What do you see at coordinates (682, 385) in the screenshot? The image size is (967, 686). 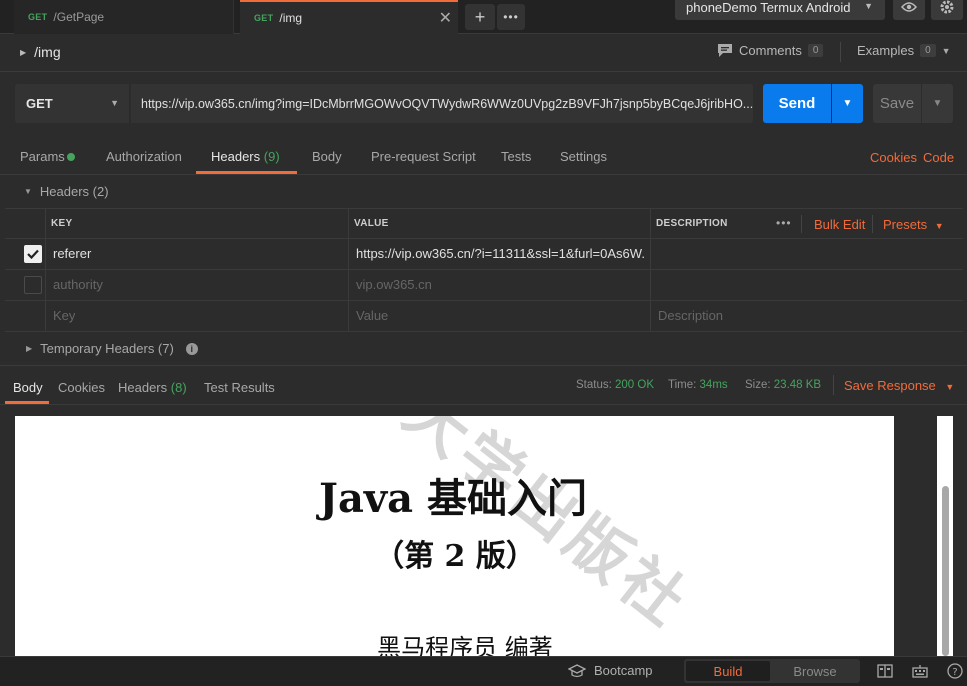 I see `time-label: Time:` at bounding box center [682, 385].